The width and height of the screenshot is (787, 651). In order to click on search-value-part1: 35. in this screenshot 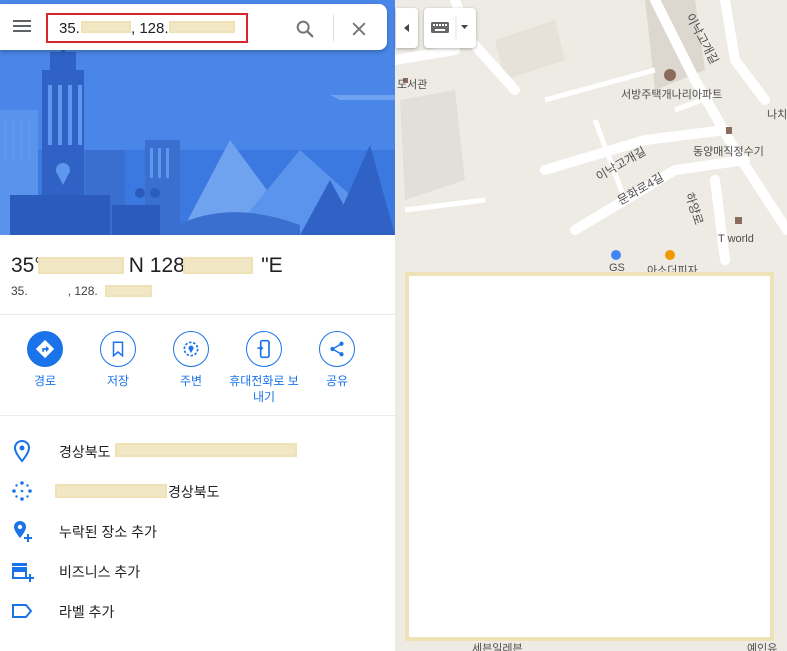, I will do `click(69, 28)`.